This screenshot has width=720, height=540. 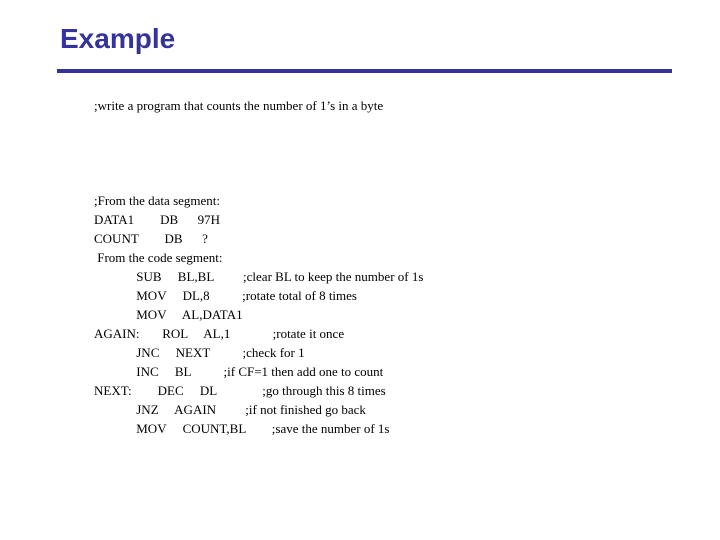 What do you see at coordinates (157, 200) in the screenshot?
I see `data-segment-header: ;From the data segment:` at bounding box center [157, 200].